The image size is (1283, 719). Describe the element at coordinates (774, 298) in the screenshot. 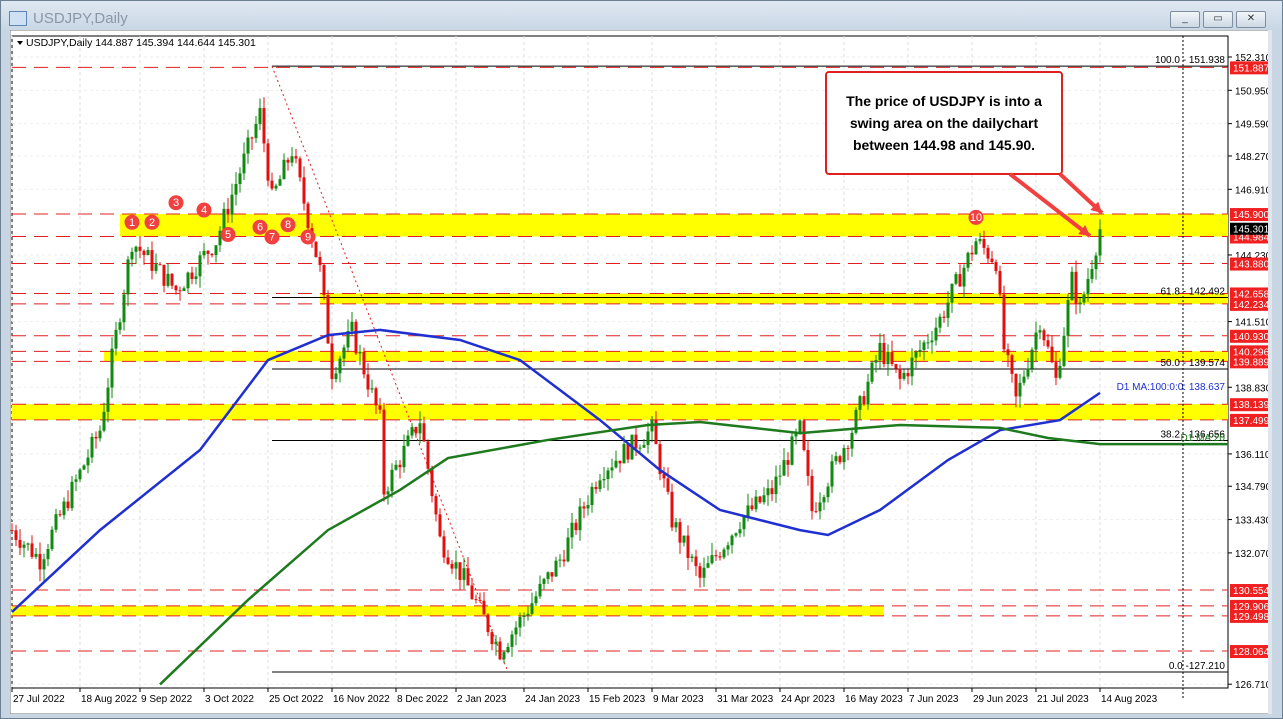

I see `support-resistance-zone` at that location.